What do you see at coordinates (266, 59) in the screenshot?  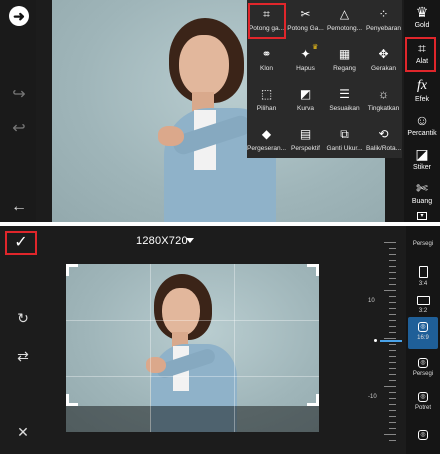 I see `tool-item: ⚭ Klon` at bounding box center [266, 59].